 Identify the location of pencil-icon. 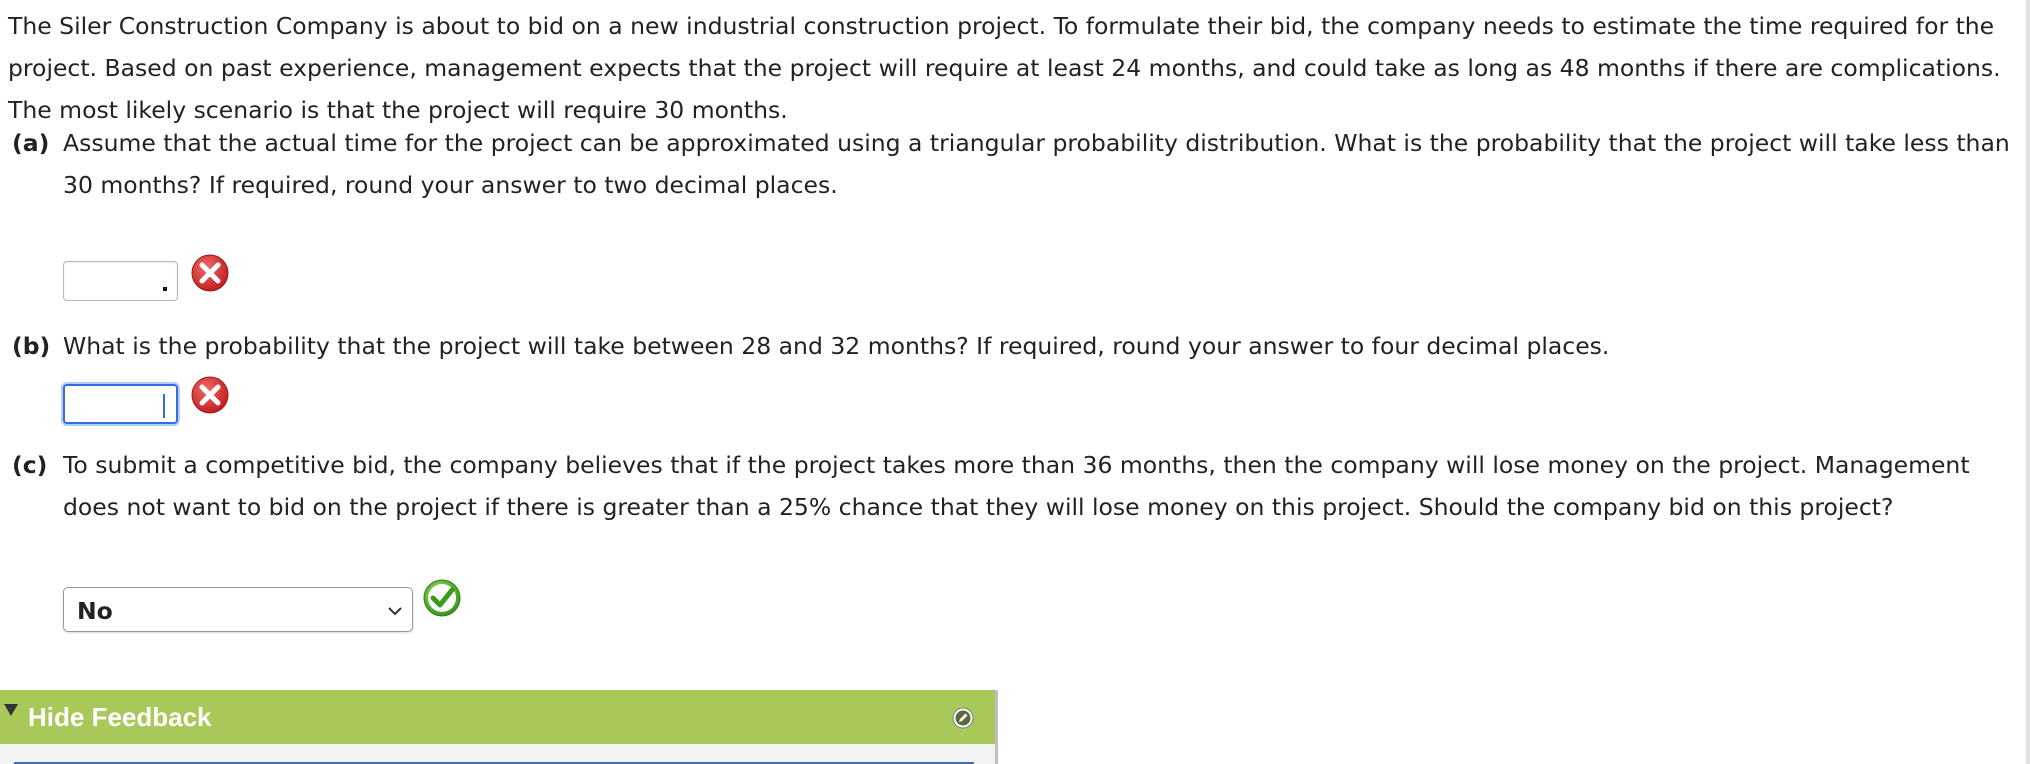
(963, 718).